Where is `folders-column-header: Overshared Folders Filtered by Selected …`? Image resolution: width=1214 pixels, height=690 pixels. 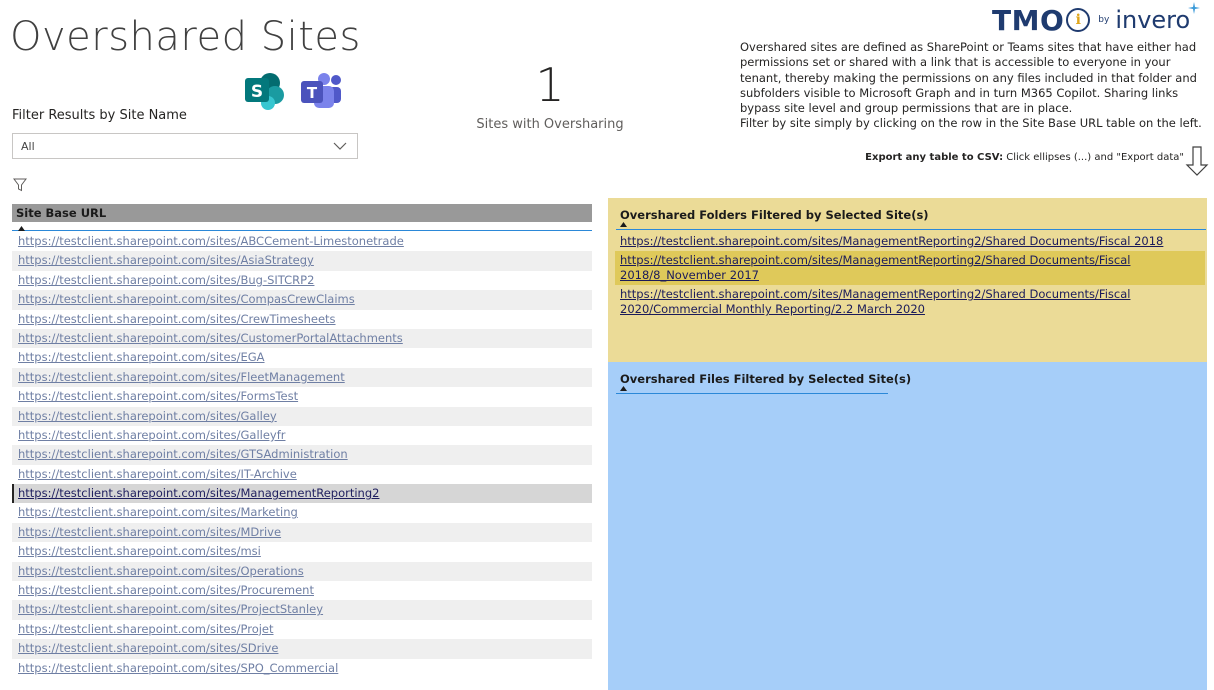
folders-column-header: Overshared Folders Filtered by Selected … is located at coordinates (774, 215).